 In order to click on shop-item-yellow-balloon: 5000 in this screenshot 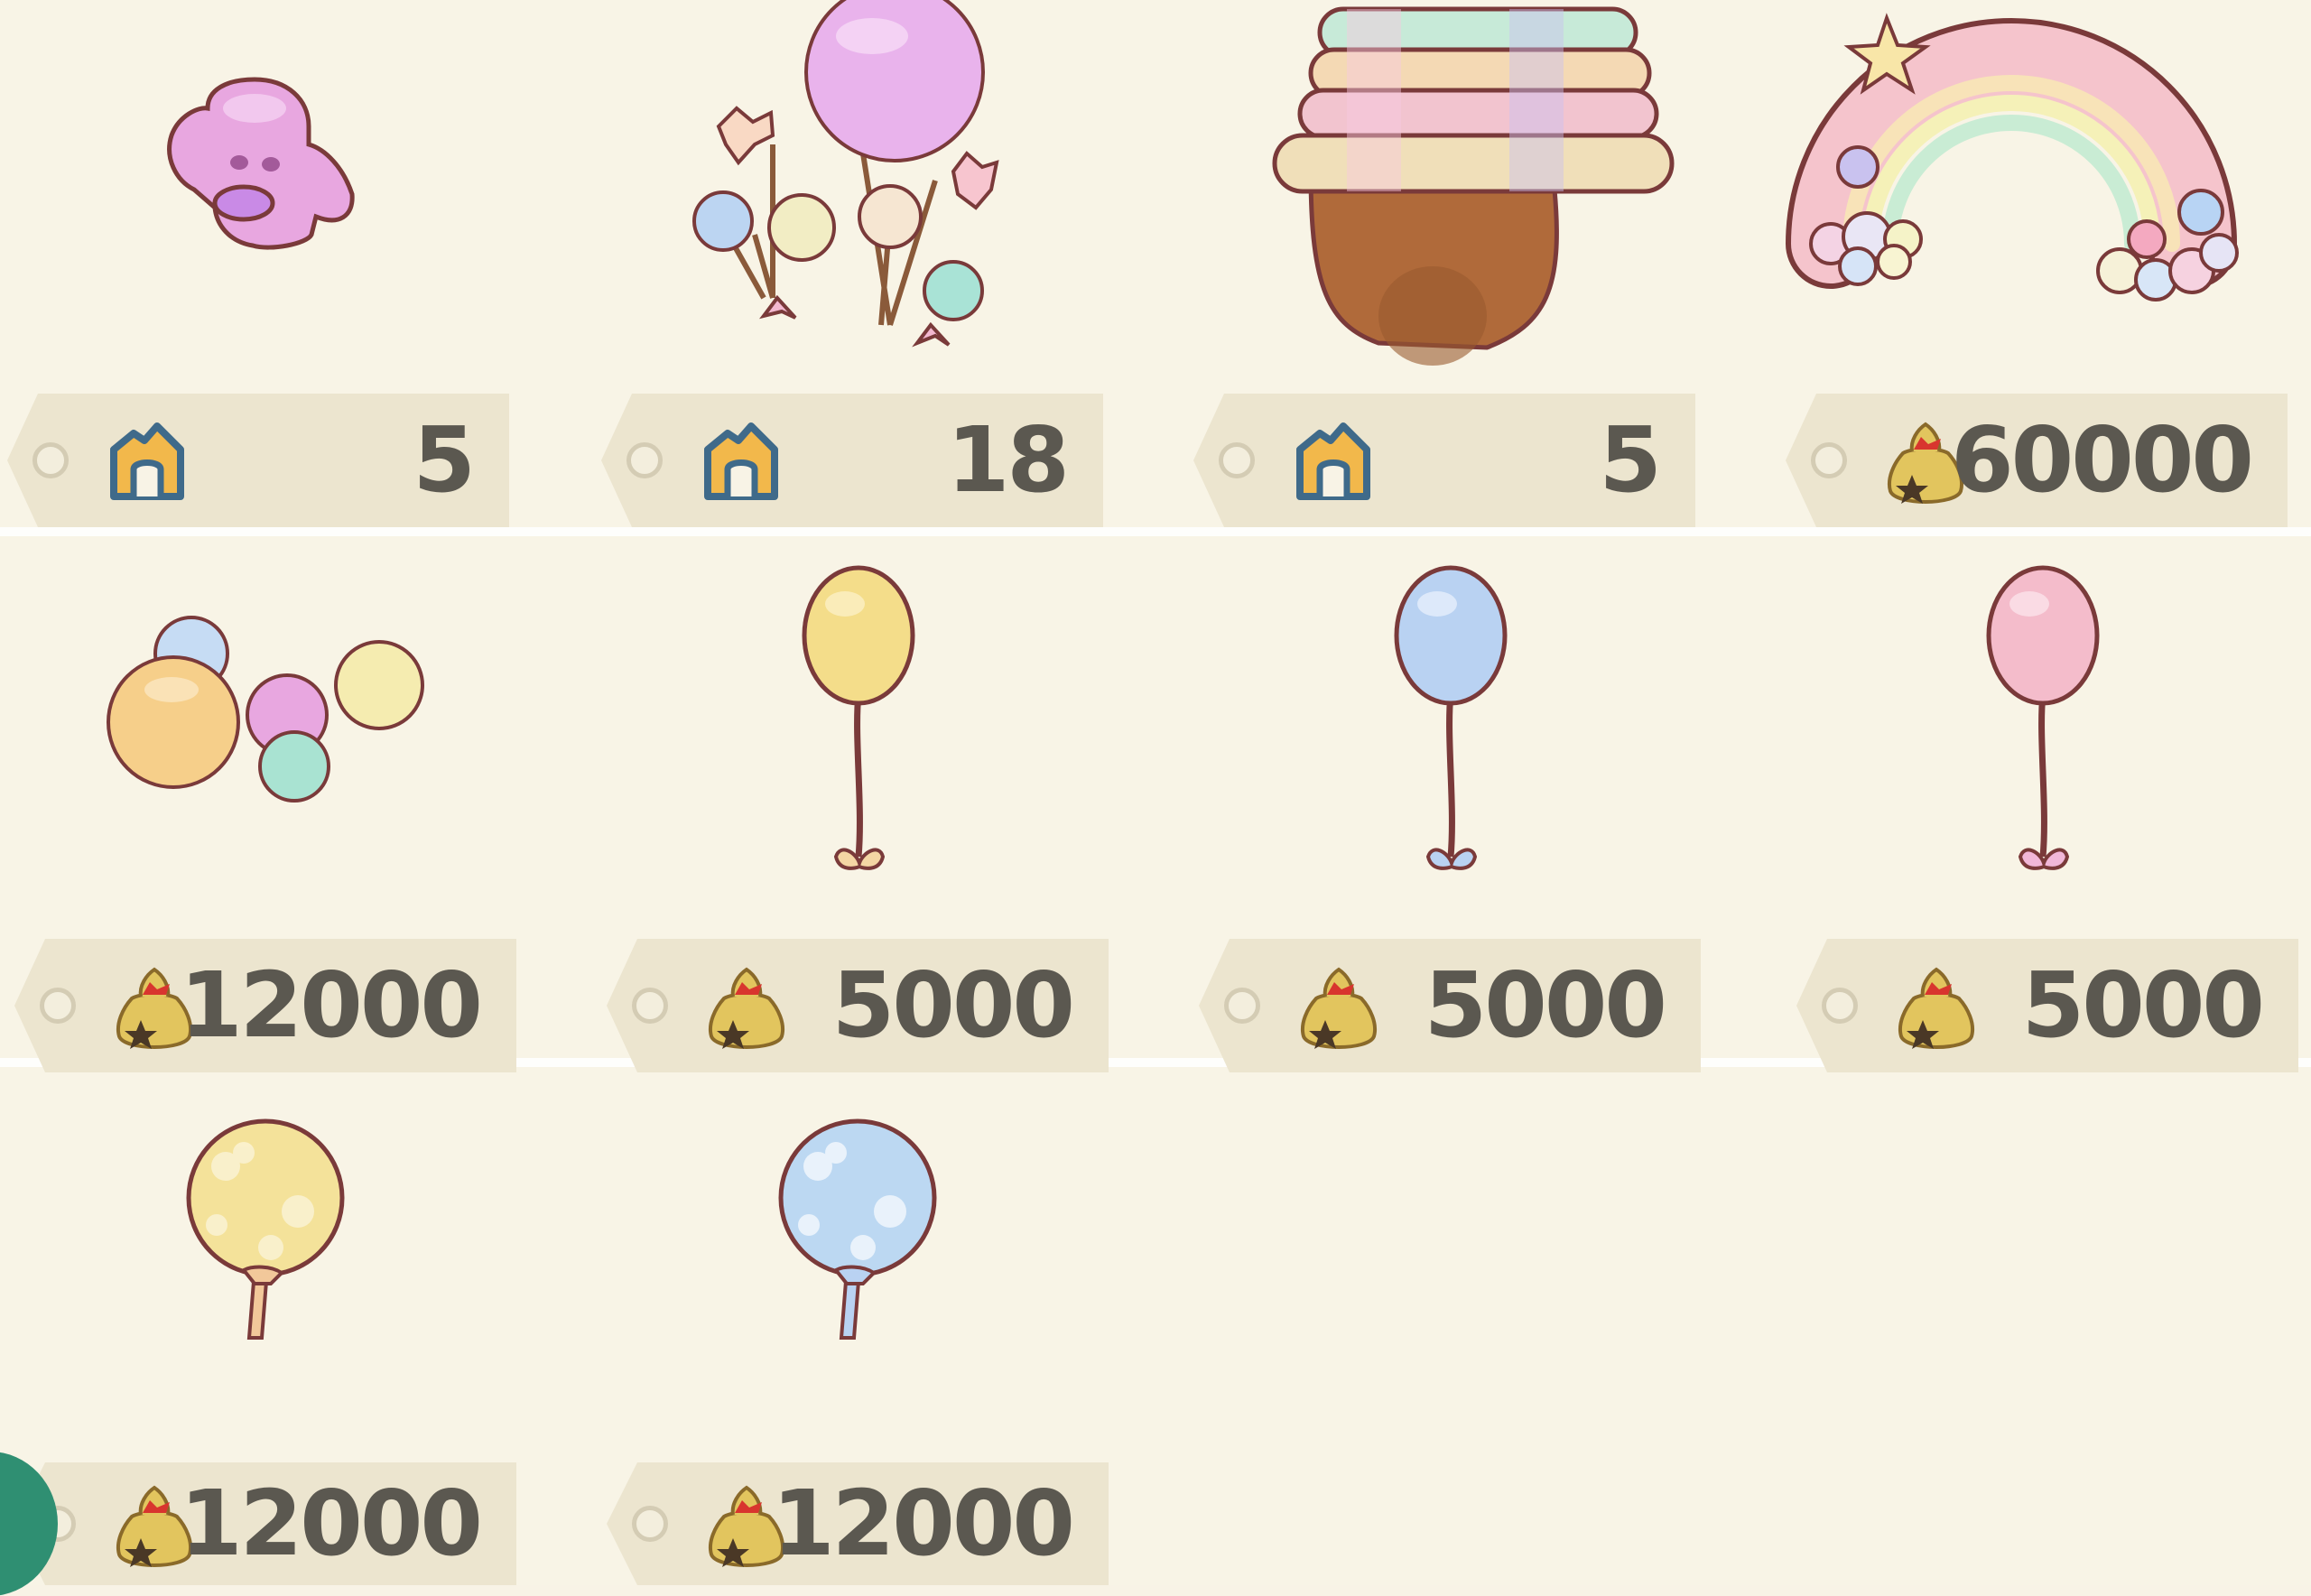, I will do `click(881, 804)`.